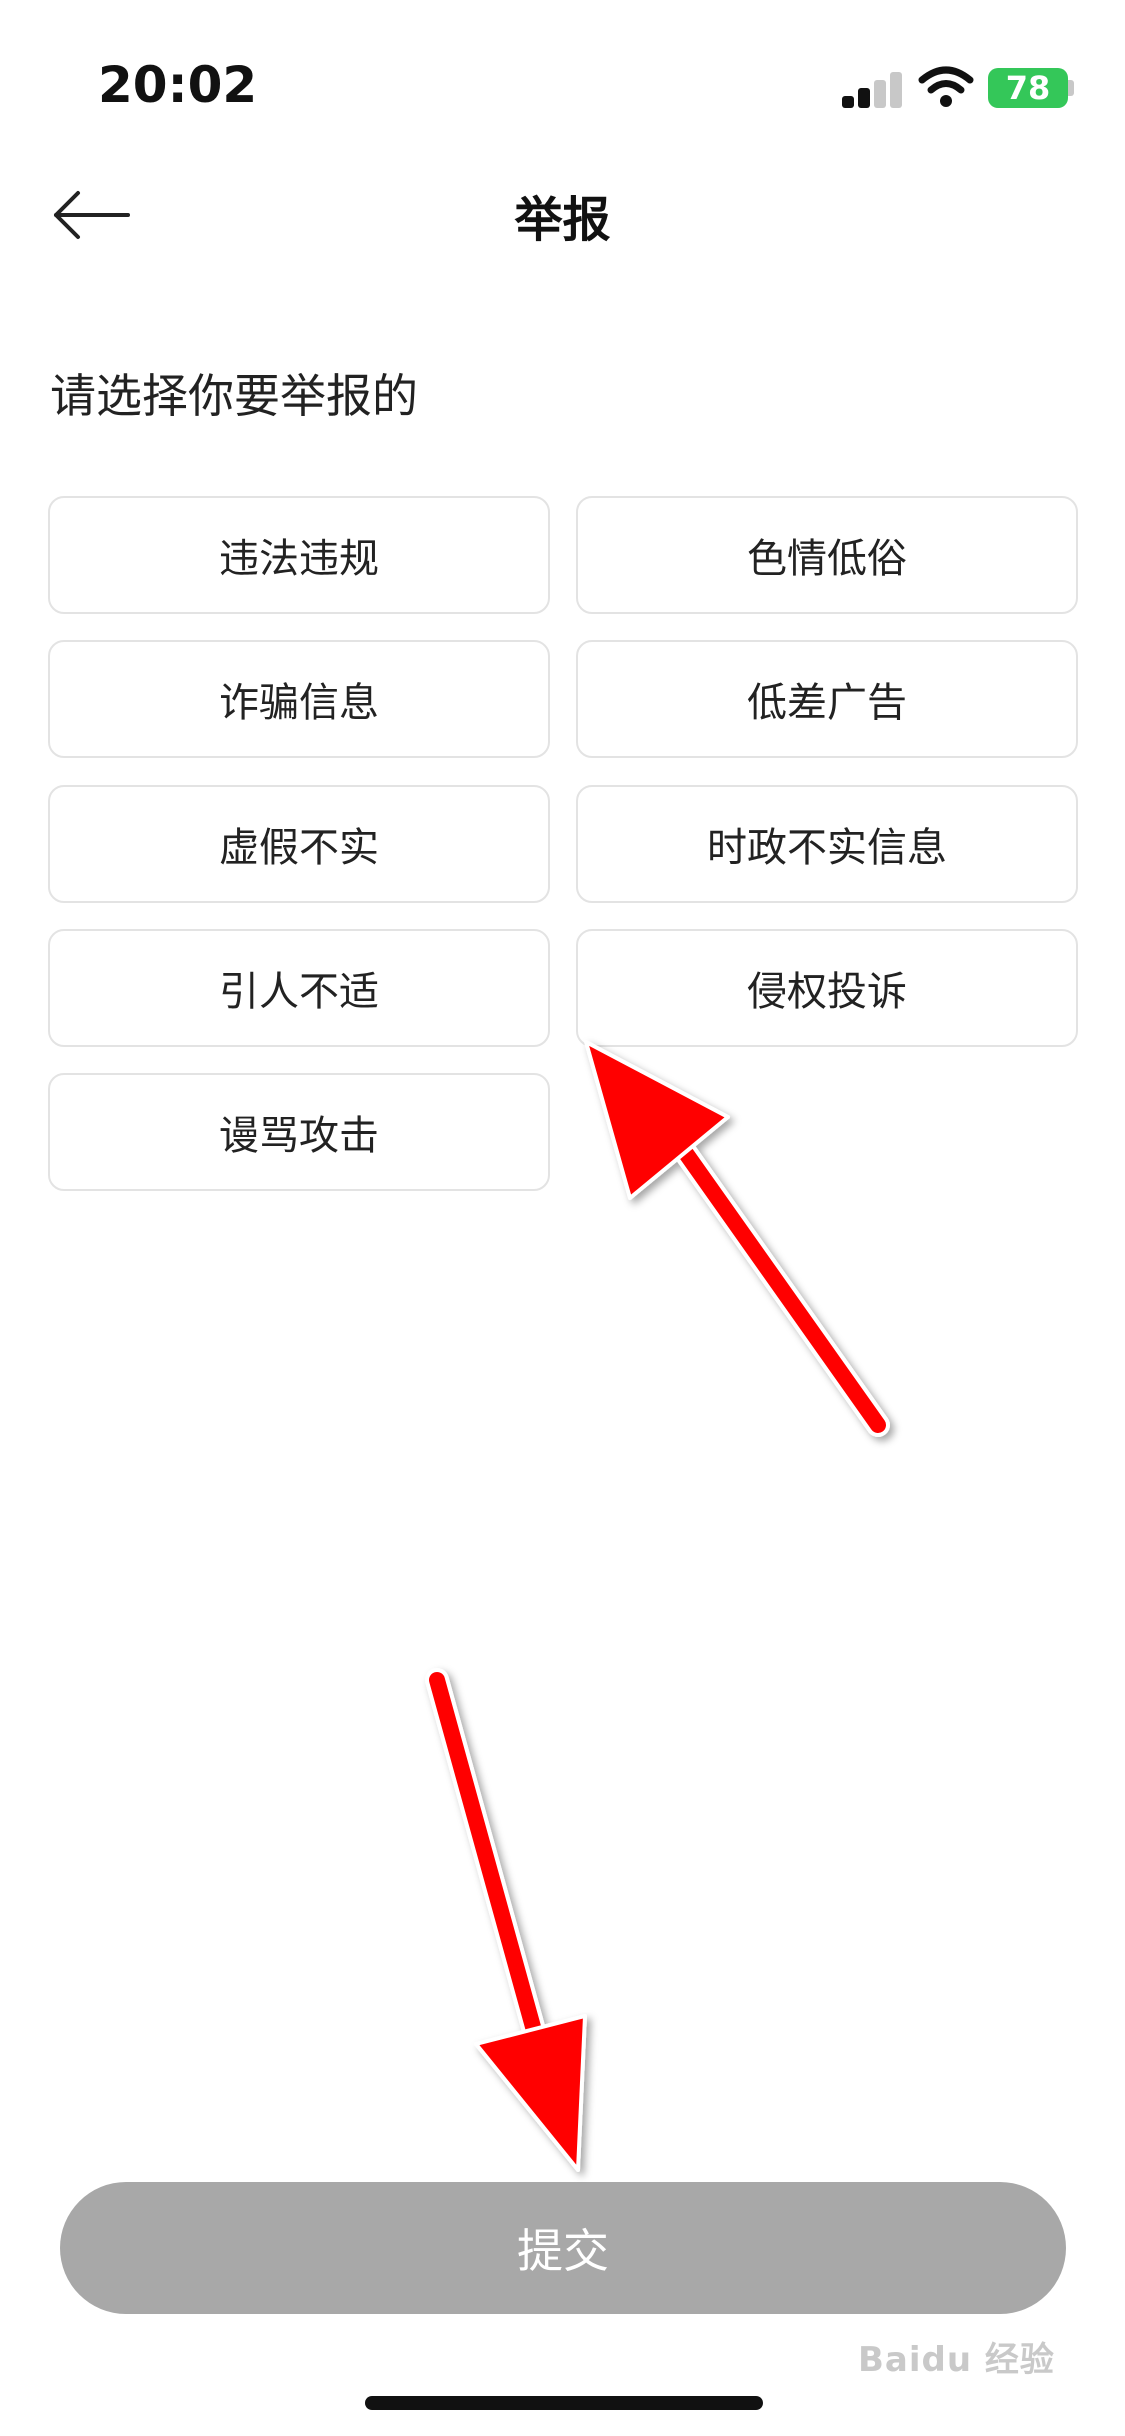 This screenshot has height=2436, width=1125. Describe the element at coordinates (956, 2360) in the screenshot. I see `baidu-watermark: Baidu 经验` at that location.